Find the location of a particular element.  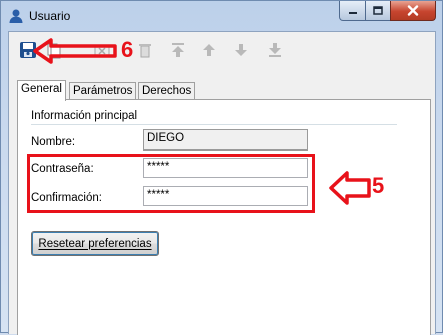

maximize-button is located at coordinates (378, 11).